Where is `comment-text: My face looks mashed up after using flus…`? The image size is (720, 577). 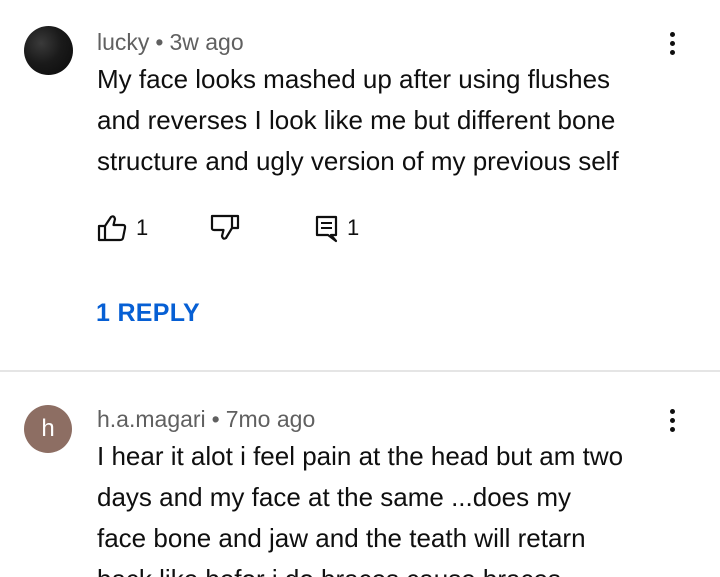
comment-text: My face looks mashed up after using flus… is located at coordinates (358, 120).